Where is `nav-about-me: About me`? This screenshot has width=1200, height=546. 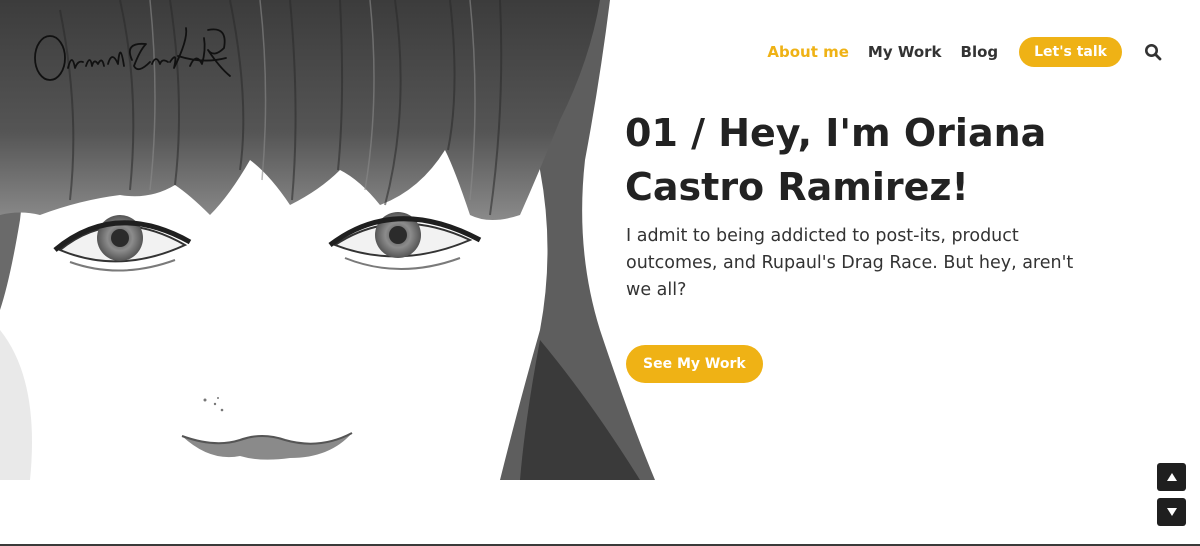 nav-about-me: About me is located at coordinates (808, 52).